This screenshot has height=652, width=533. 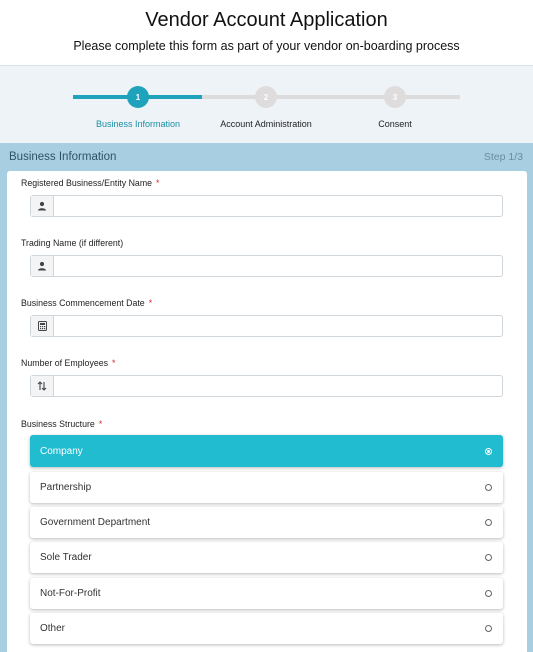 I want to click on option-company: Company, so click(x=266, y=451).